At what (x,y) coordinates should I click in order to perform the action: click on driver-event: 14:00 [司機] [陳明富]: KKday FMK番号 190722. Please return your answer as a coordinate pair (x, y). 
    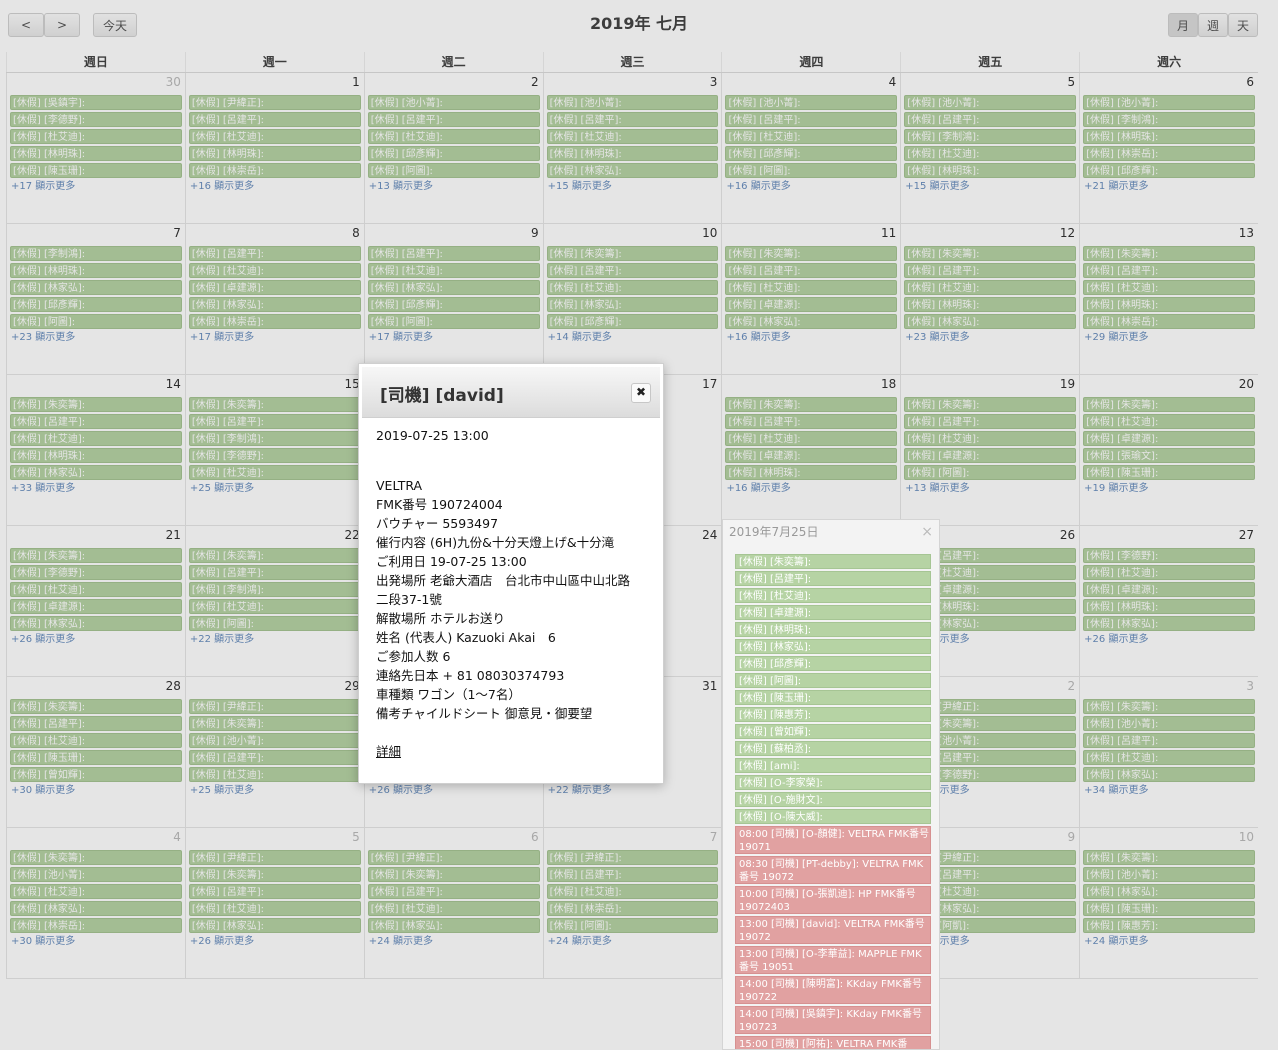
    Looking at the image, I should click on (833, 990).